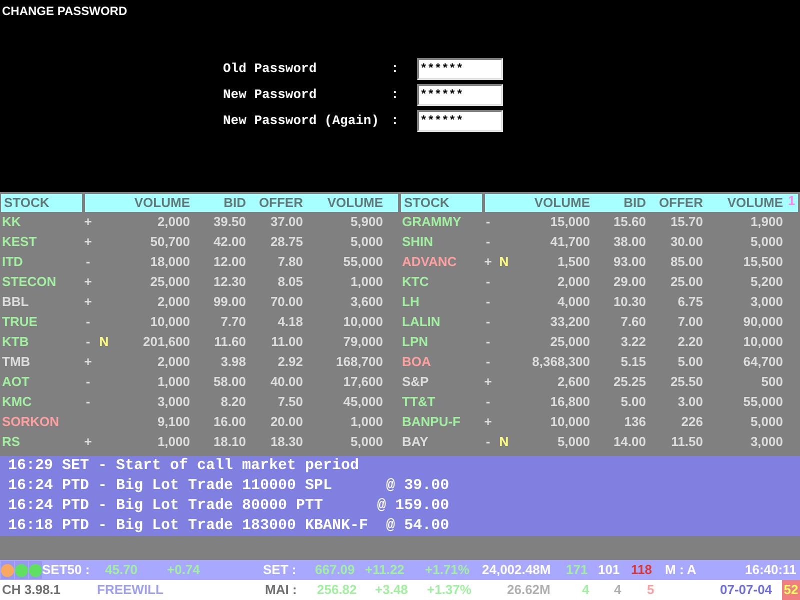 The image size is (800, 600). I want to click on status-value: +11.22, so click(384, 570).